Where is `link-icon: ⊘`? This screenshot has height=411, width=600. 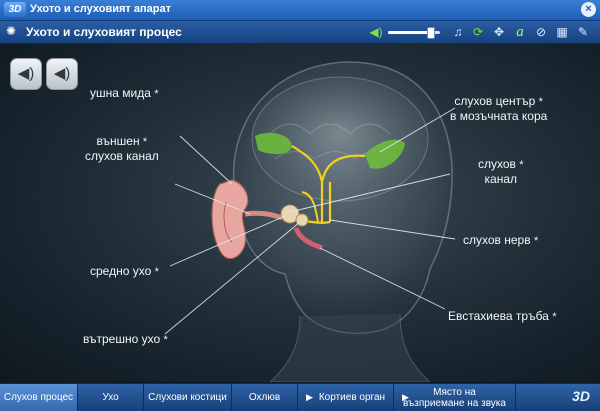
link-icon: ⊘ is located at coordinates (541, 32).